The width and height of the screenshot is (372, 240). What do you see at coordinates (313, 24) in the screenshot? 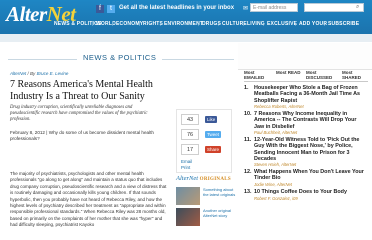
I see `nav-add-your: ADD YOUR` at bounding box center [313, 24].